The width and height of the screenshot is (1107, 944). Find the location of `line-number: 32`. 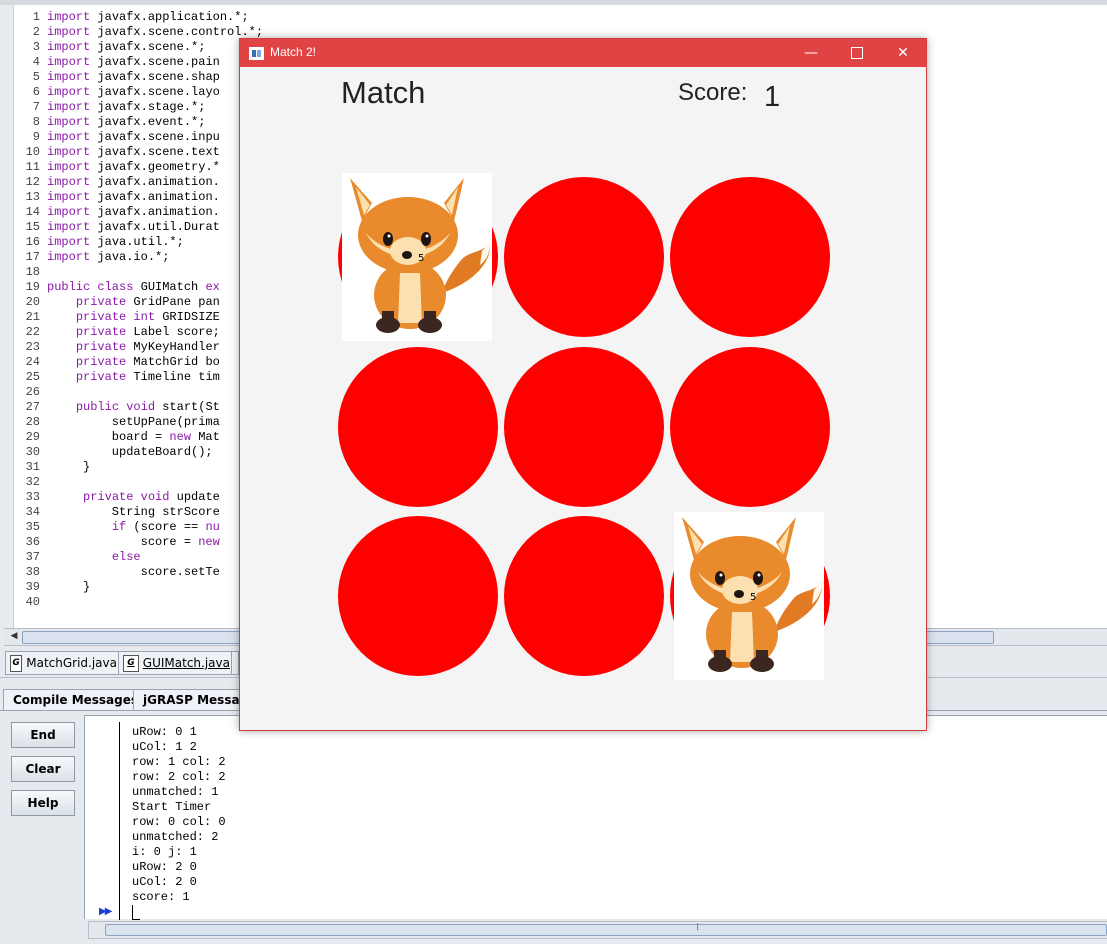

line-number: 32 is located at coordinates (32, 482).